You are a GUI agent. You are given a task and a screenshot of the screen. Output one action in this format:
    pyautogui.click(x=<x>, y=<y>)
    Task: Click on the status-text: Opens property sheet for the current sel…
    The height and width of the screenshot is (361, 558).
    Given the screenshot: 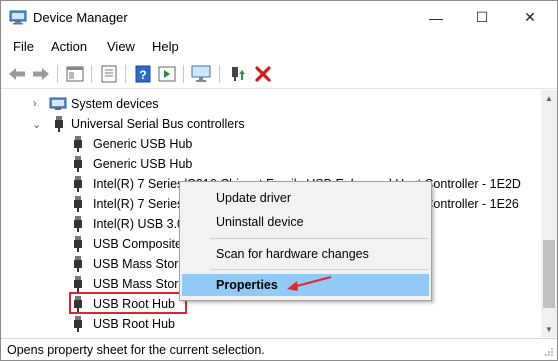 What is the action you would take?
    pyautogui.click(x=136, y=350)
    